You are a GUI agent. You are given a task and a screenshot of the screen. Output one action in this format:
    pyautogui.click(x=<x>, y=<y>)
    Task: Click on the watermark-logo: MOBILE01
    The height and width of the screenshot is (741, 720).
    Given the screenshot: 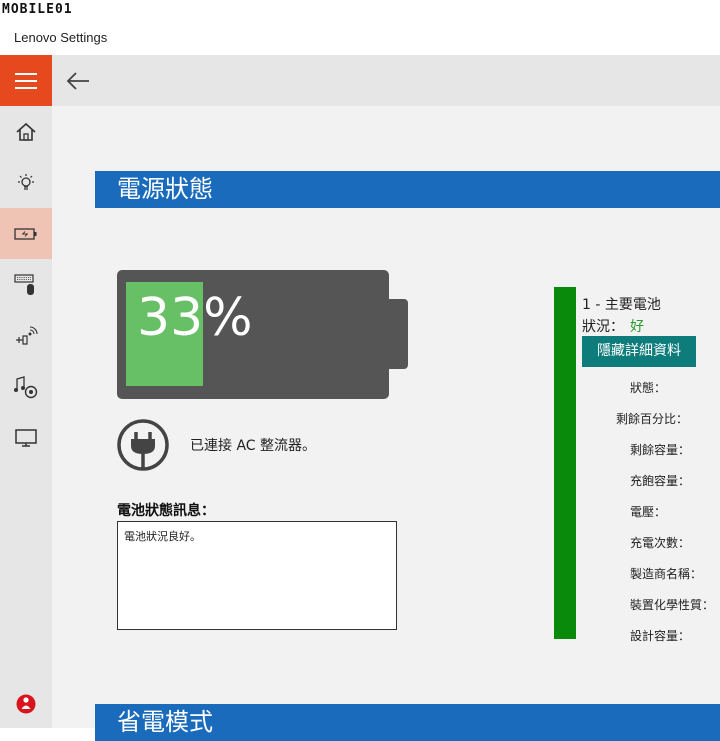 What is the action you would take?
    pyautogui.click(x=37, y=9)
    